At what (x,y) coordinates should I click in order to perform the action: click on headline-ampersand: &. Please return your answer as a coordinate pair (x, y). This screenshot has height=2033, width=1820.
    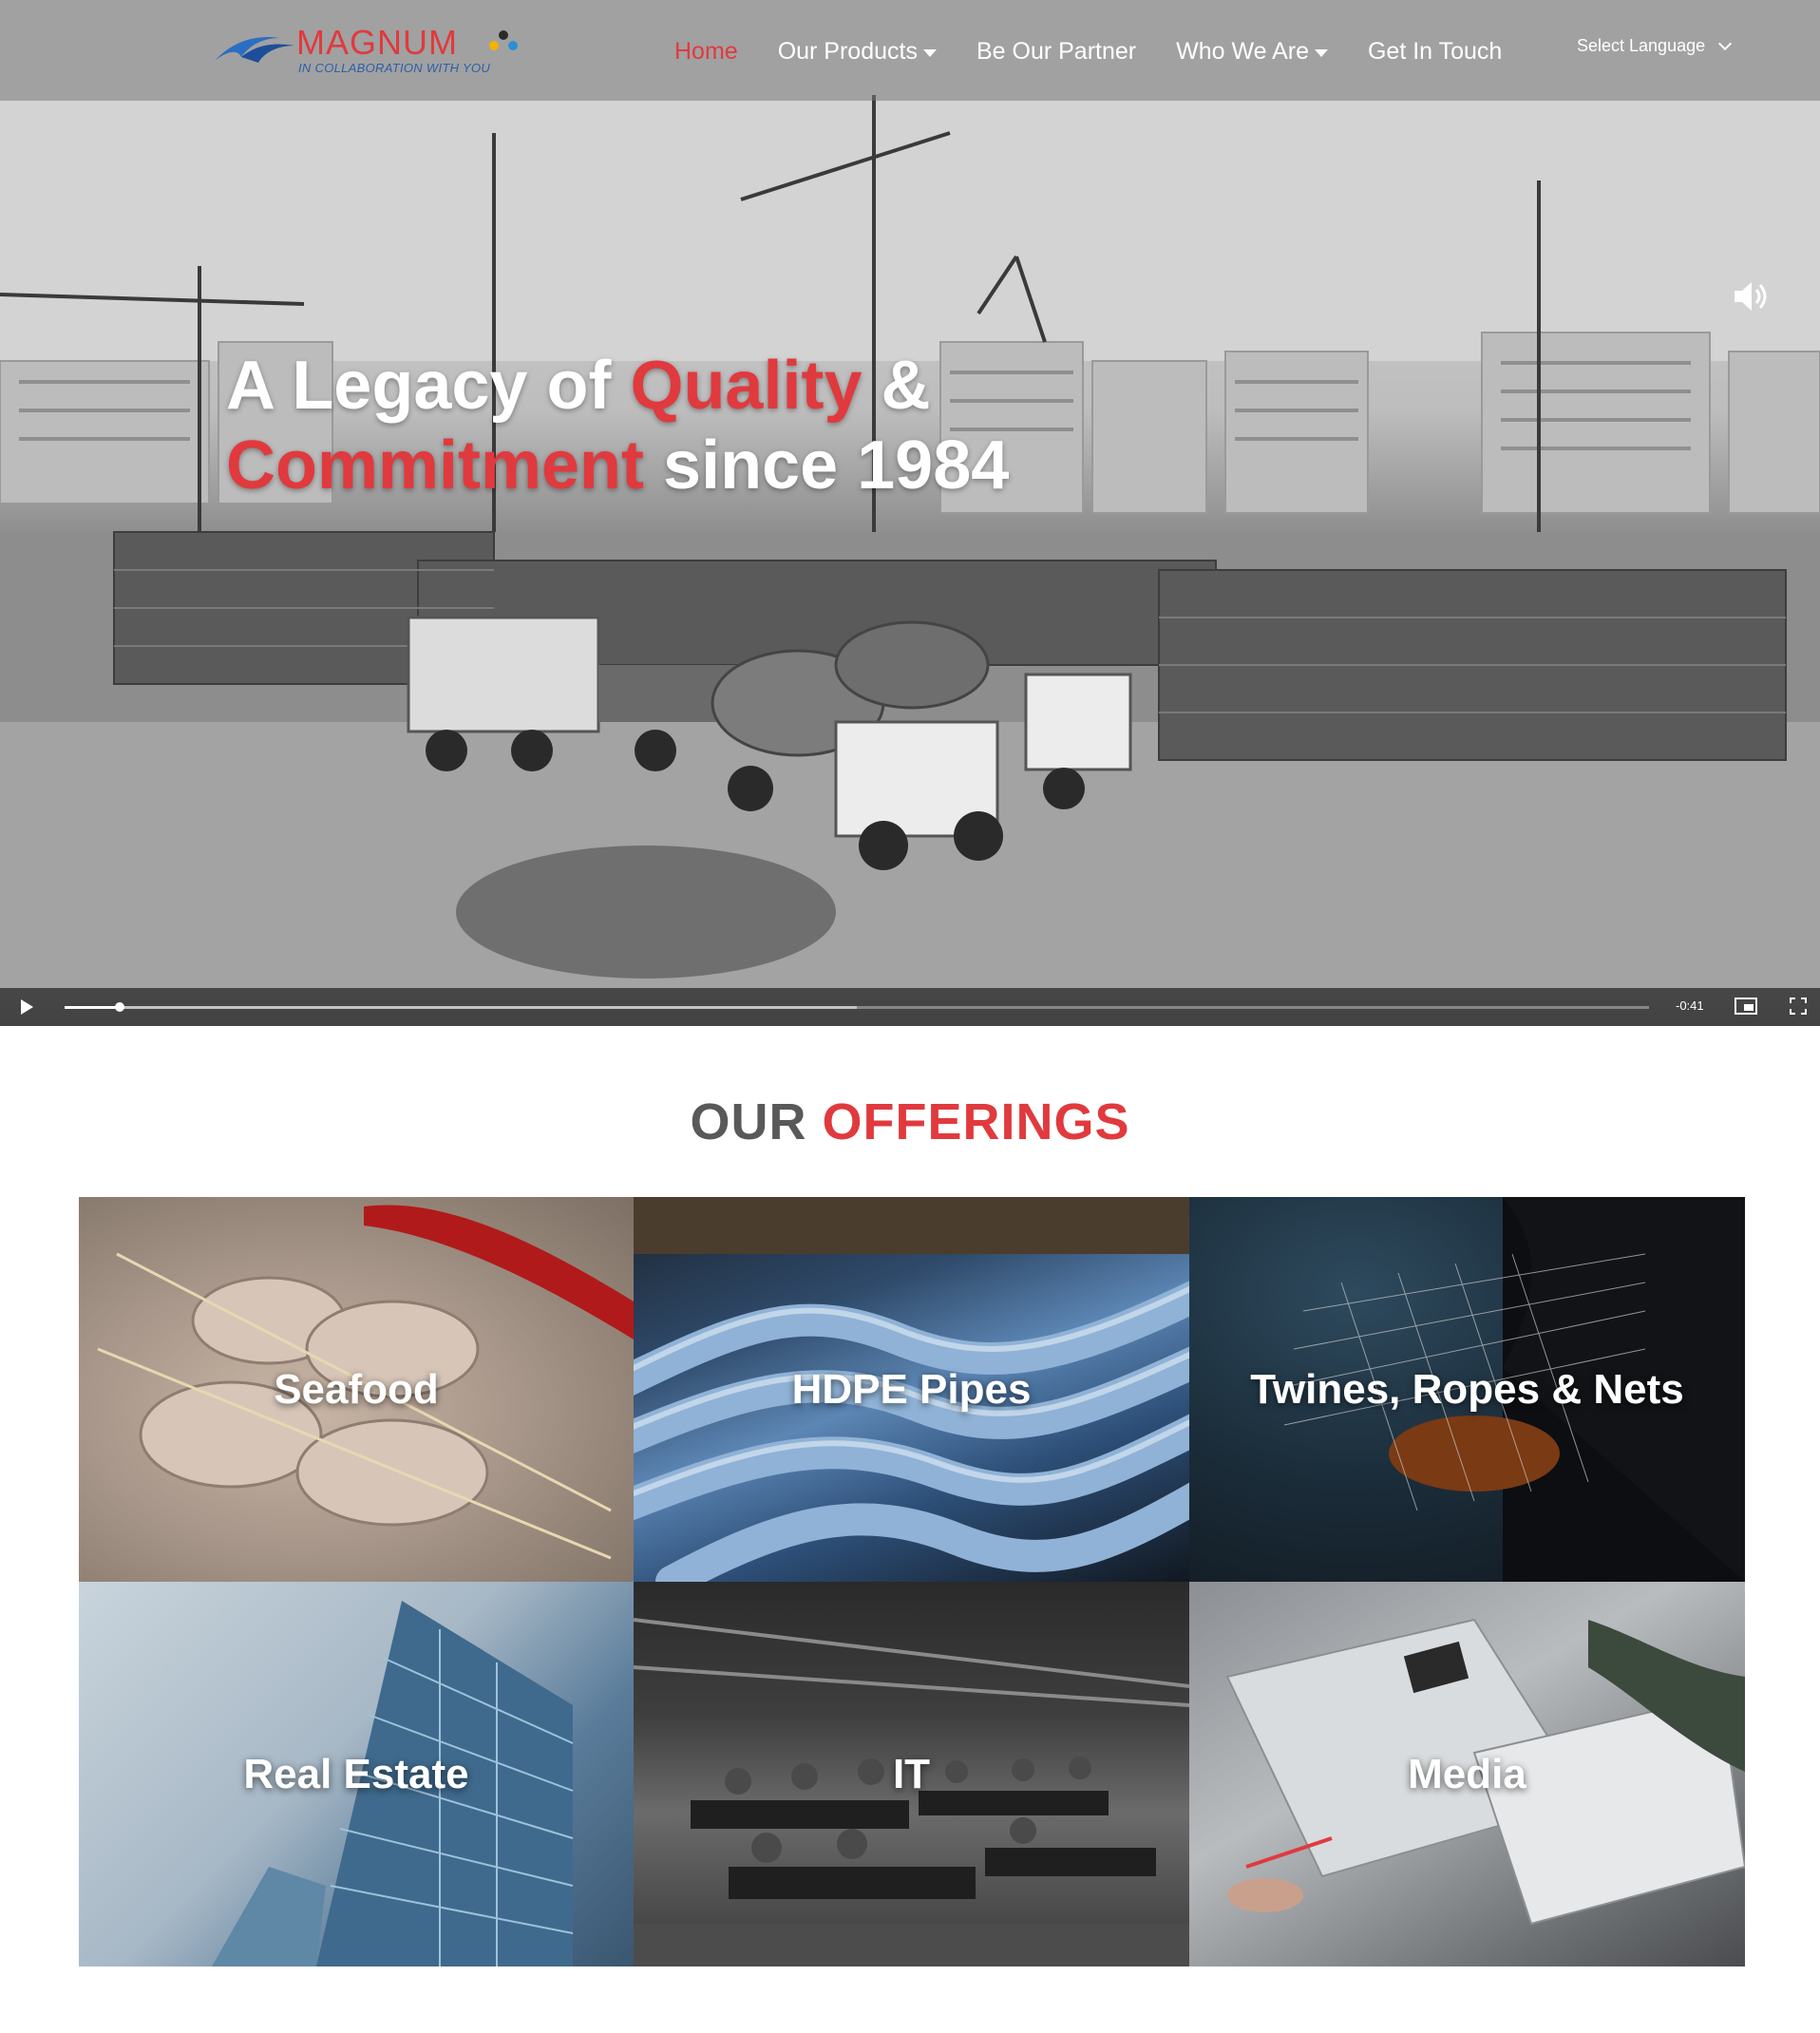
    Looking at the image, I should click on (896, 386).